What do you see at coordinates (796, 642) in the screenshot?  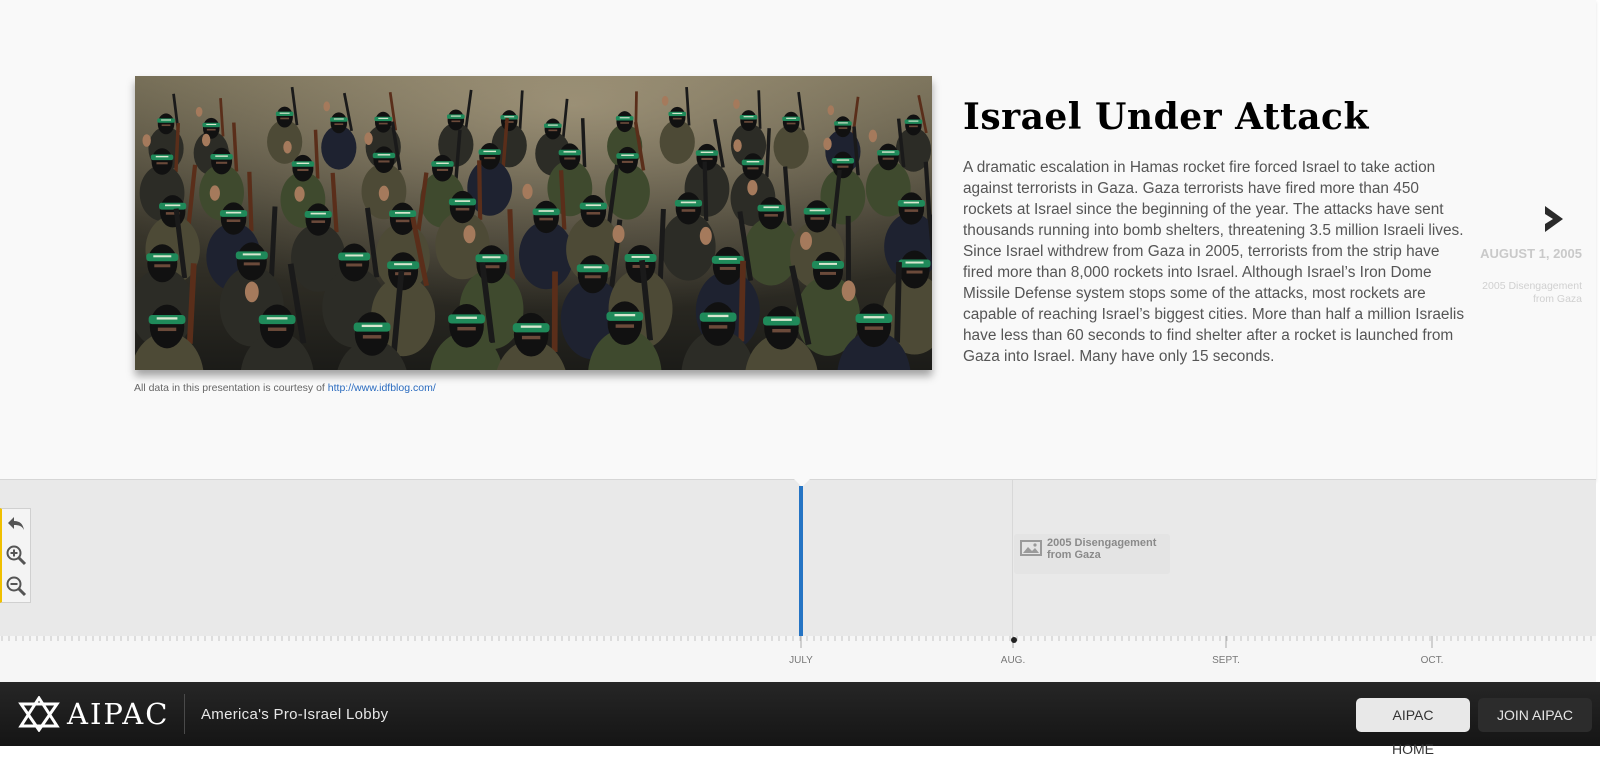 I see `timeline-ticks` at bounding box center [796, 642].